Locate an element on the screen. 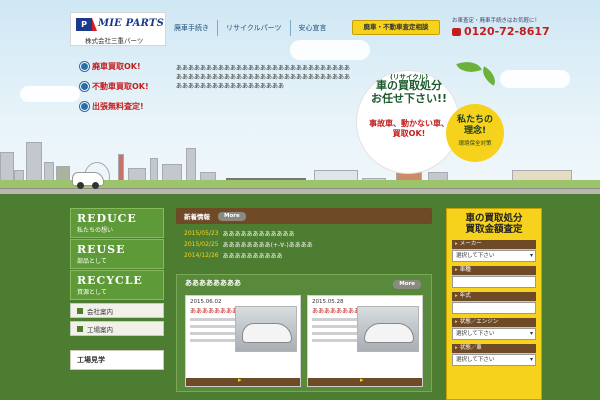  philosophy-badge: 私たちの 理念! 環境保全対策 is located at coordinates (475, 133).